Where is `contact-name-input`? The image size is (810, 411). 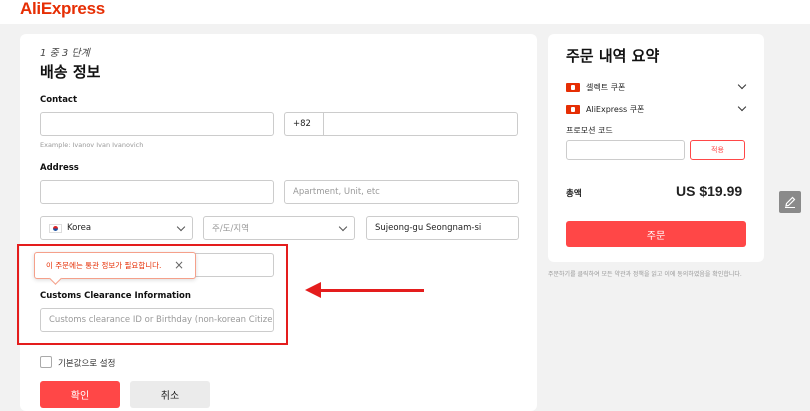
contact-name-input is located at coordinates (157, 124).